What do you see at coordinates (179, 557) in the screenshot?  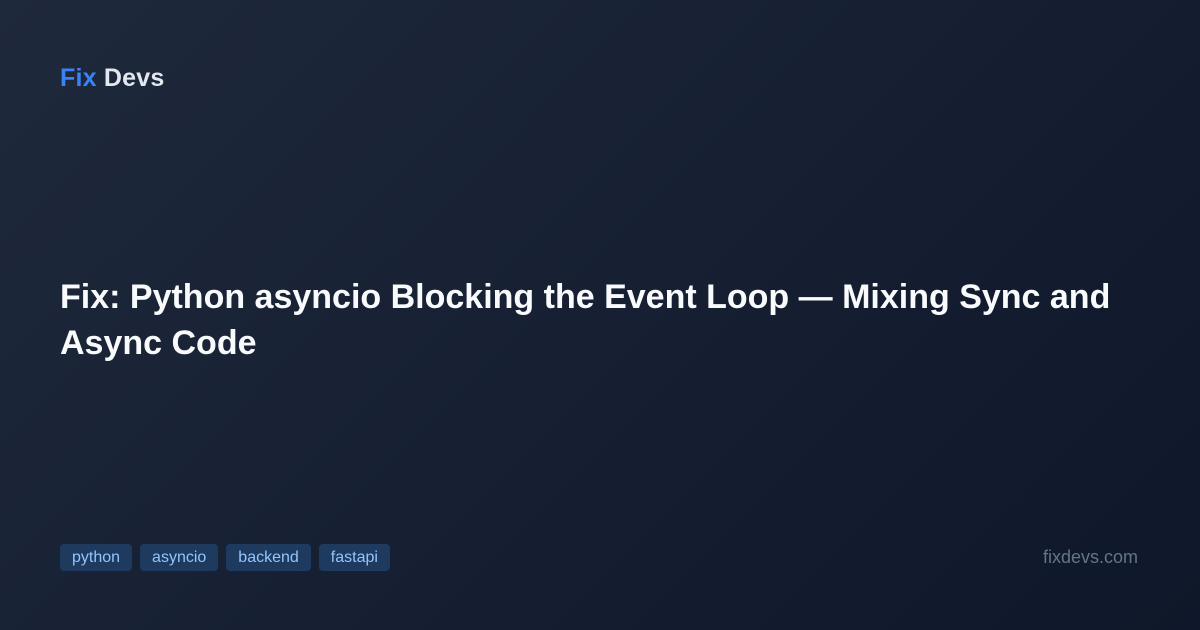 I see `tag-asyncio: asyncio` at bounding box center [179, 557].